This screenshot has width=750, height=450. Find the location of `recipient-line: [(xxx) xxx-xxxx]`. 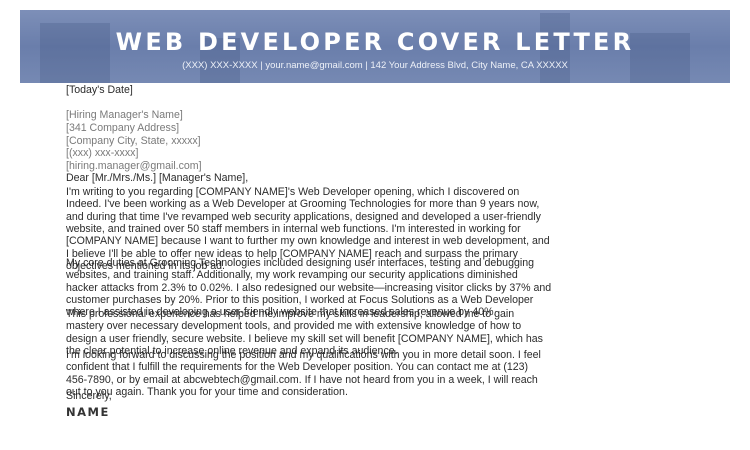

recipient-line: [(xxx) xxx-xxxx] is located at coordinates (102, 153).